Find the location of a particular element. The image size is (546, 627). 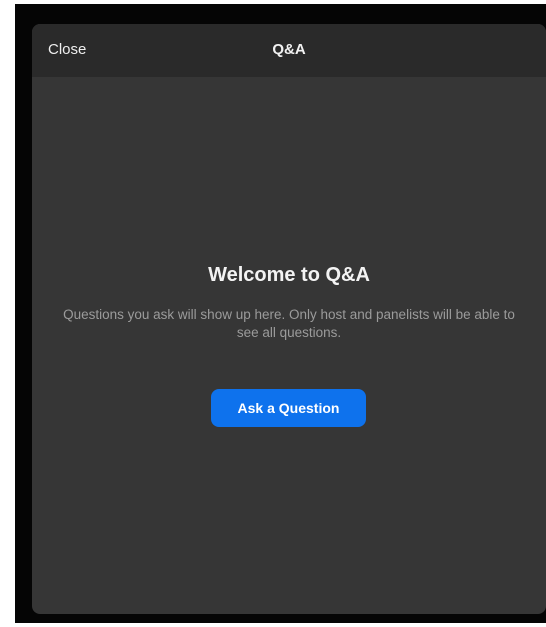

ask-question-button: Ask a Question is located at coordinates (288, 408).